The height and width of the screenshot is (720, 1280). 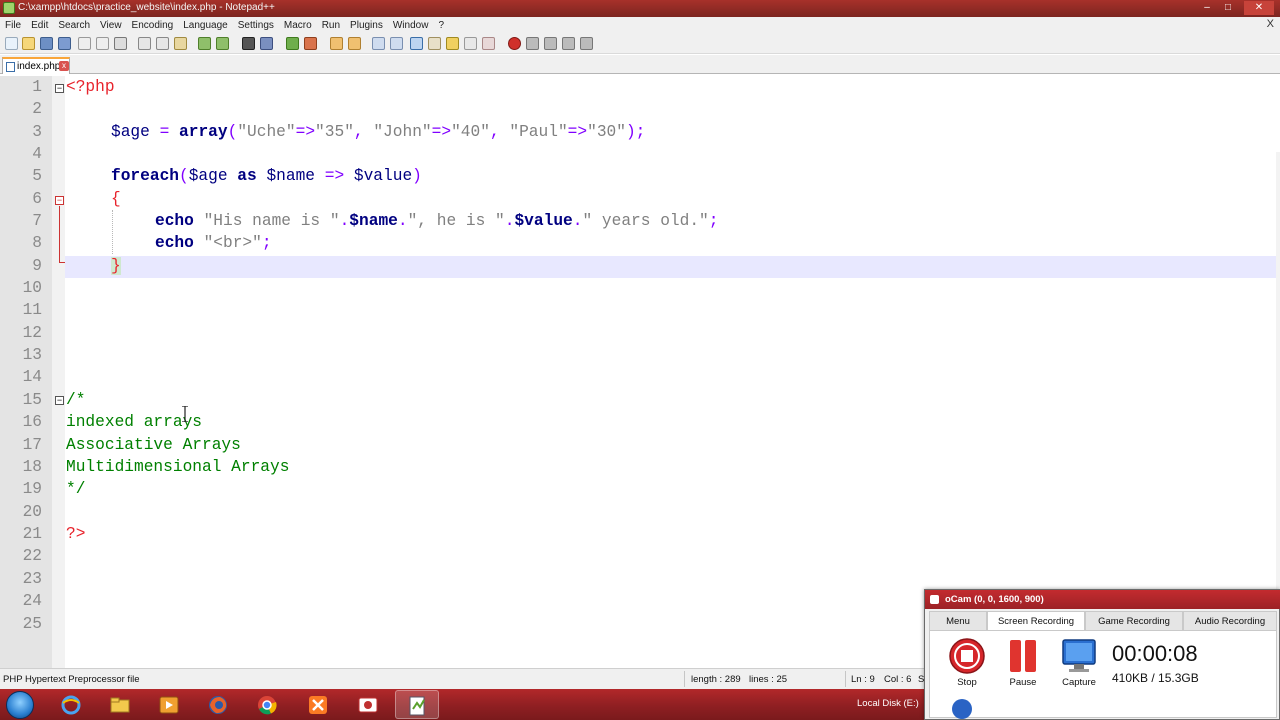 I want to click on menu-run: Run, so click(x=331, y=25).